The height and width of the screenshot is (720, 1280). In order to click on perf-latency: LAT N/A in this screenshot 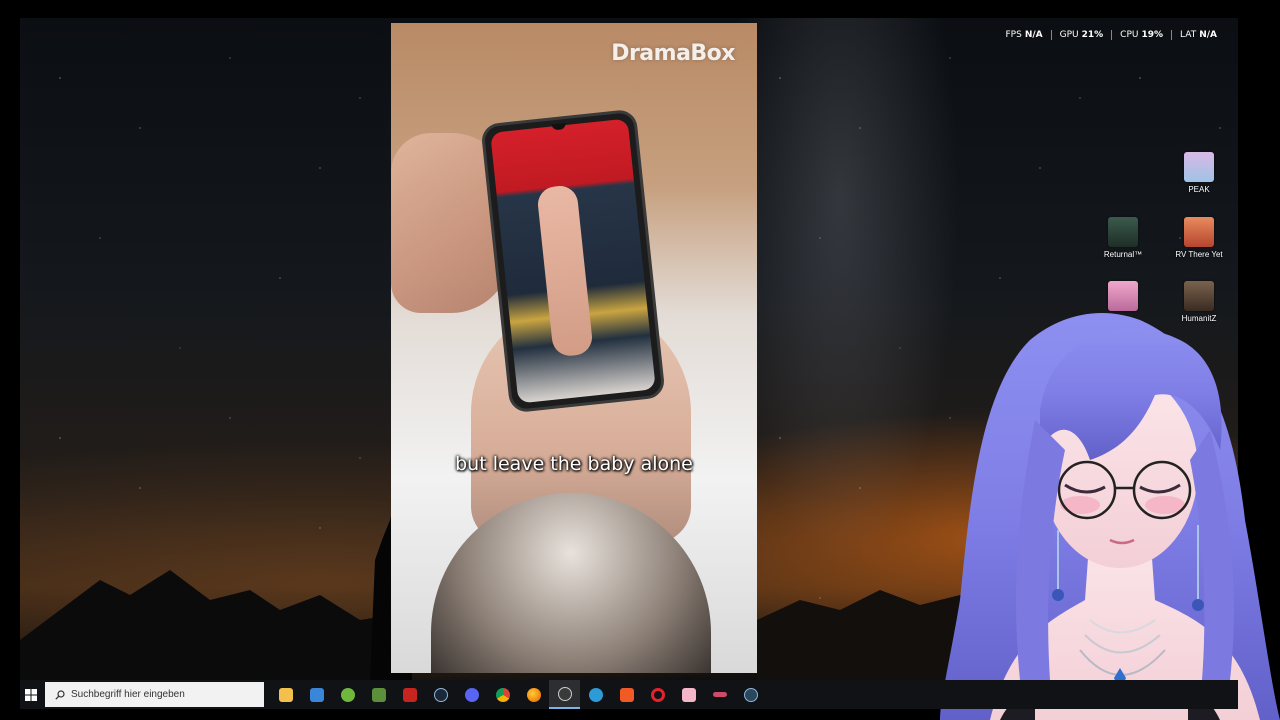, I will do `click(1198, 35)`.